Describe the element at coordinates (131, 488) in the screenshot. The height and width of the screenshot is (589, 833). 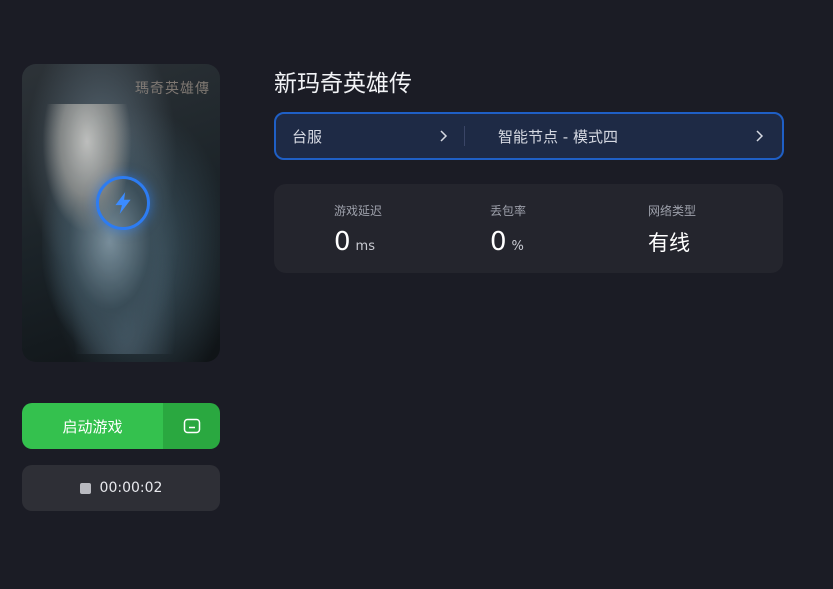
I see `elapsed-time: 00:00:02` at that location.